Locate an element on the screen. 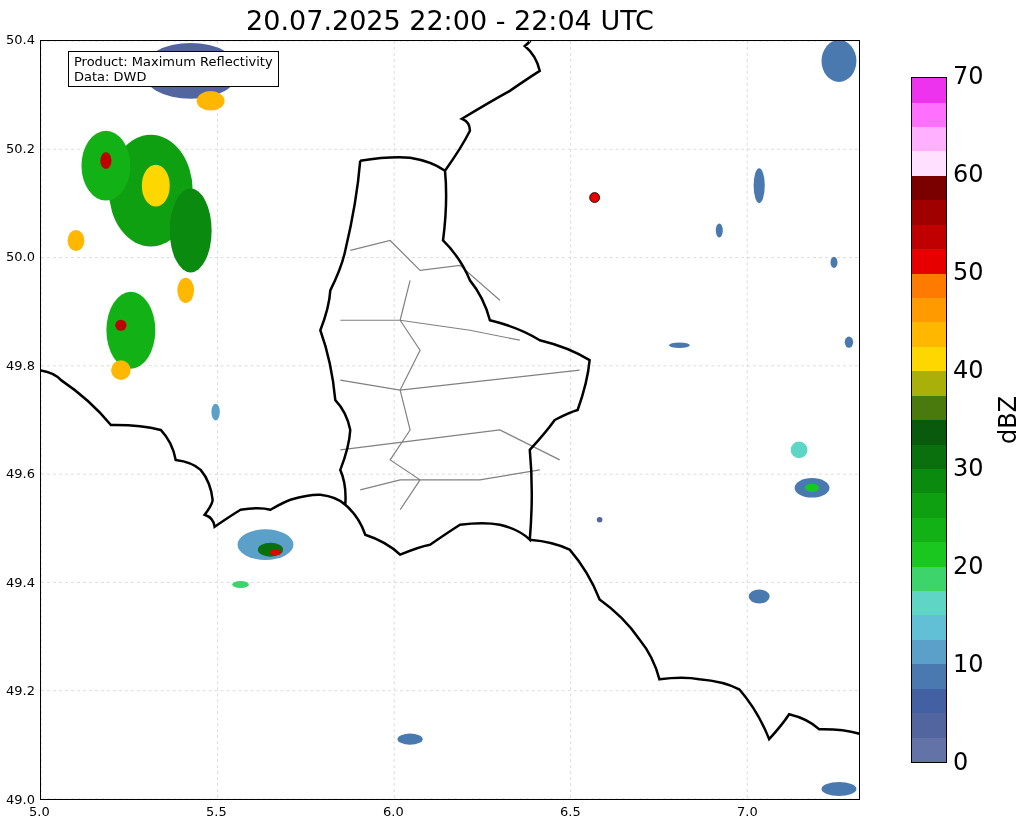  chart-title: 20.07.2025 22:00 - 22:04 UTC is located at coordinates (450, 20).